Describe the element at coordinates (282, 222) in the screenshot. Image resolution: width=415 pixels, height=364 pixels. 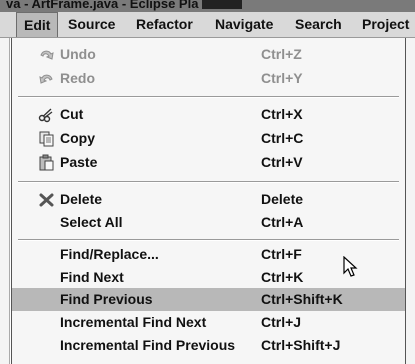
I see `select-all-shortcut: Ctrl+A` at that location.